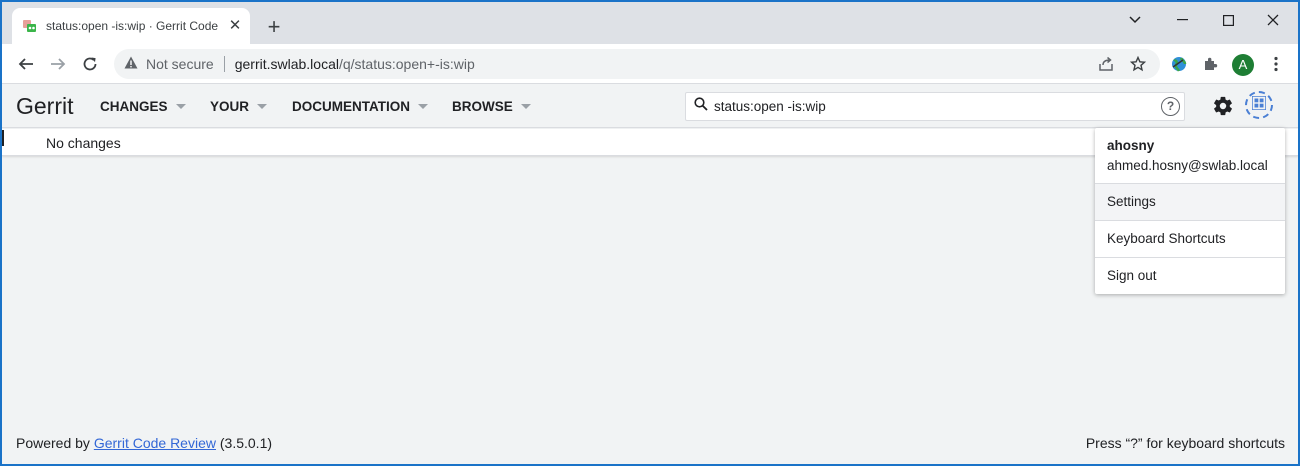 This screenshot has width=1300, height=466. I want to click on not-secure-label: Not secure, so click(180, 64).